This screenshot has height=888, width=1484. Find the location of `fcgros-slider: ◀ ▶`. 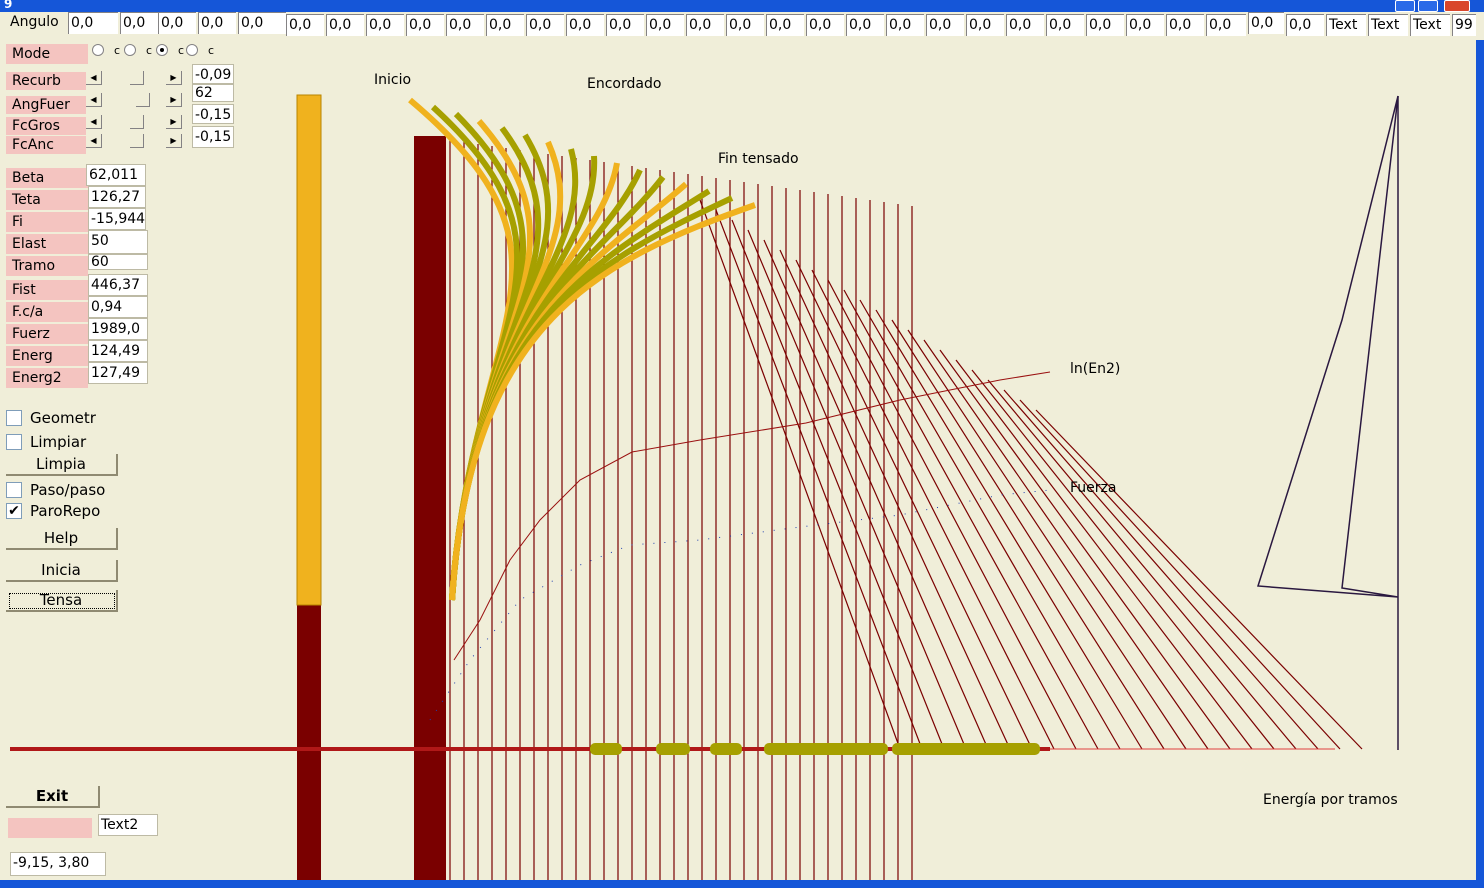

fcgros-slider: ◀ ▶ is located at coordinates (138, 122).